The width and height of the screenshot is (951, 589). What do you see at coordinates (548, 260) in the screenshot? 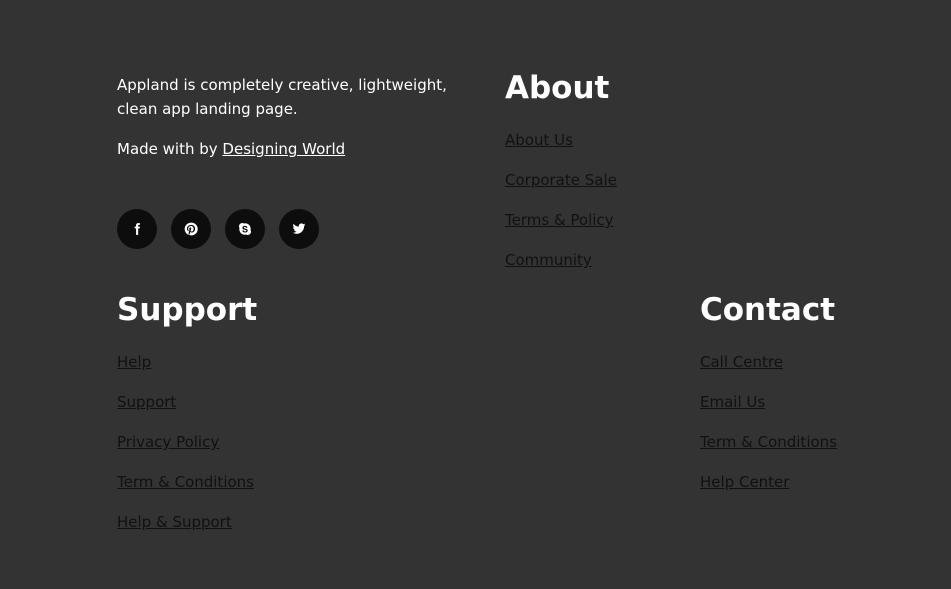
I see `community-link: Community` at bounding box center [548, 260].